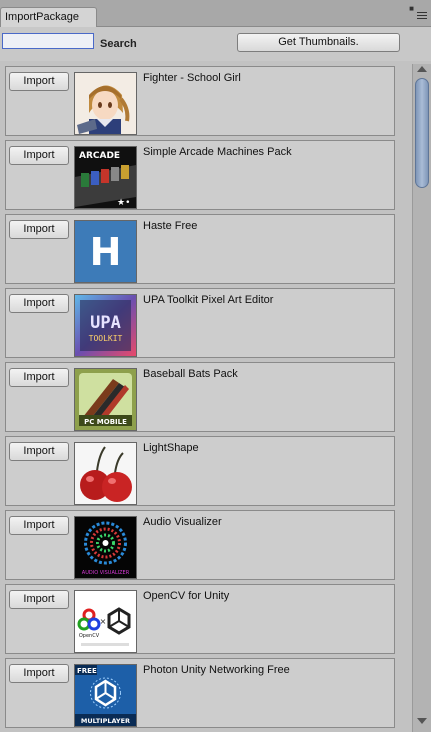  What do you see at coordinates (215, 13) in the screenshot?
I see `window-titlebar: ImportPackage ■` at bounding box center [215, 13].